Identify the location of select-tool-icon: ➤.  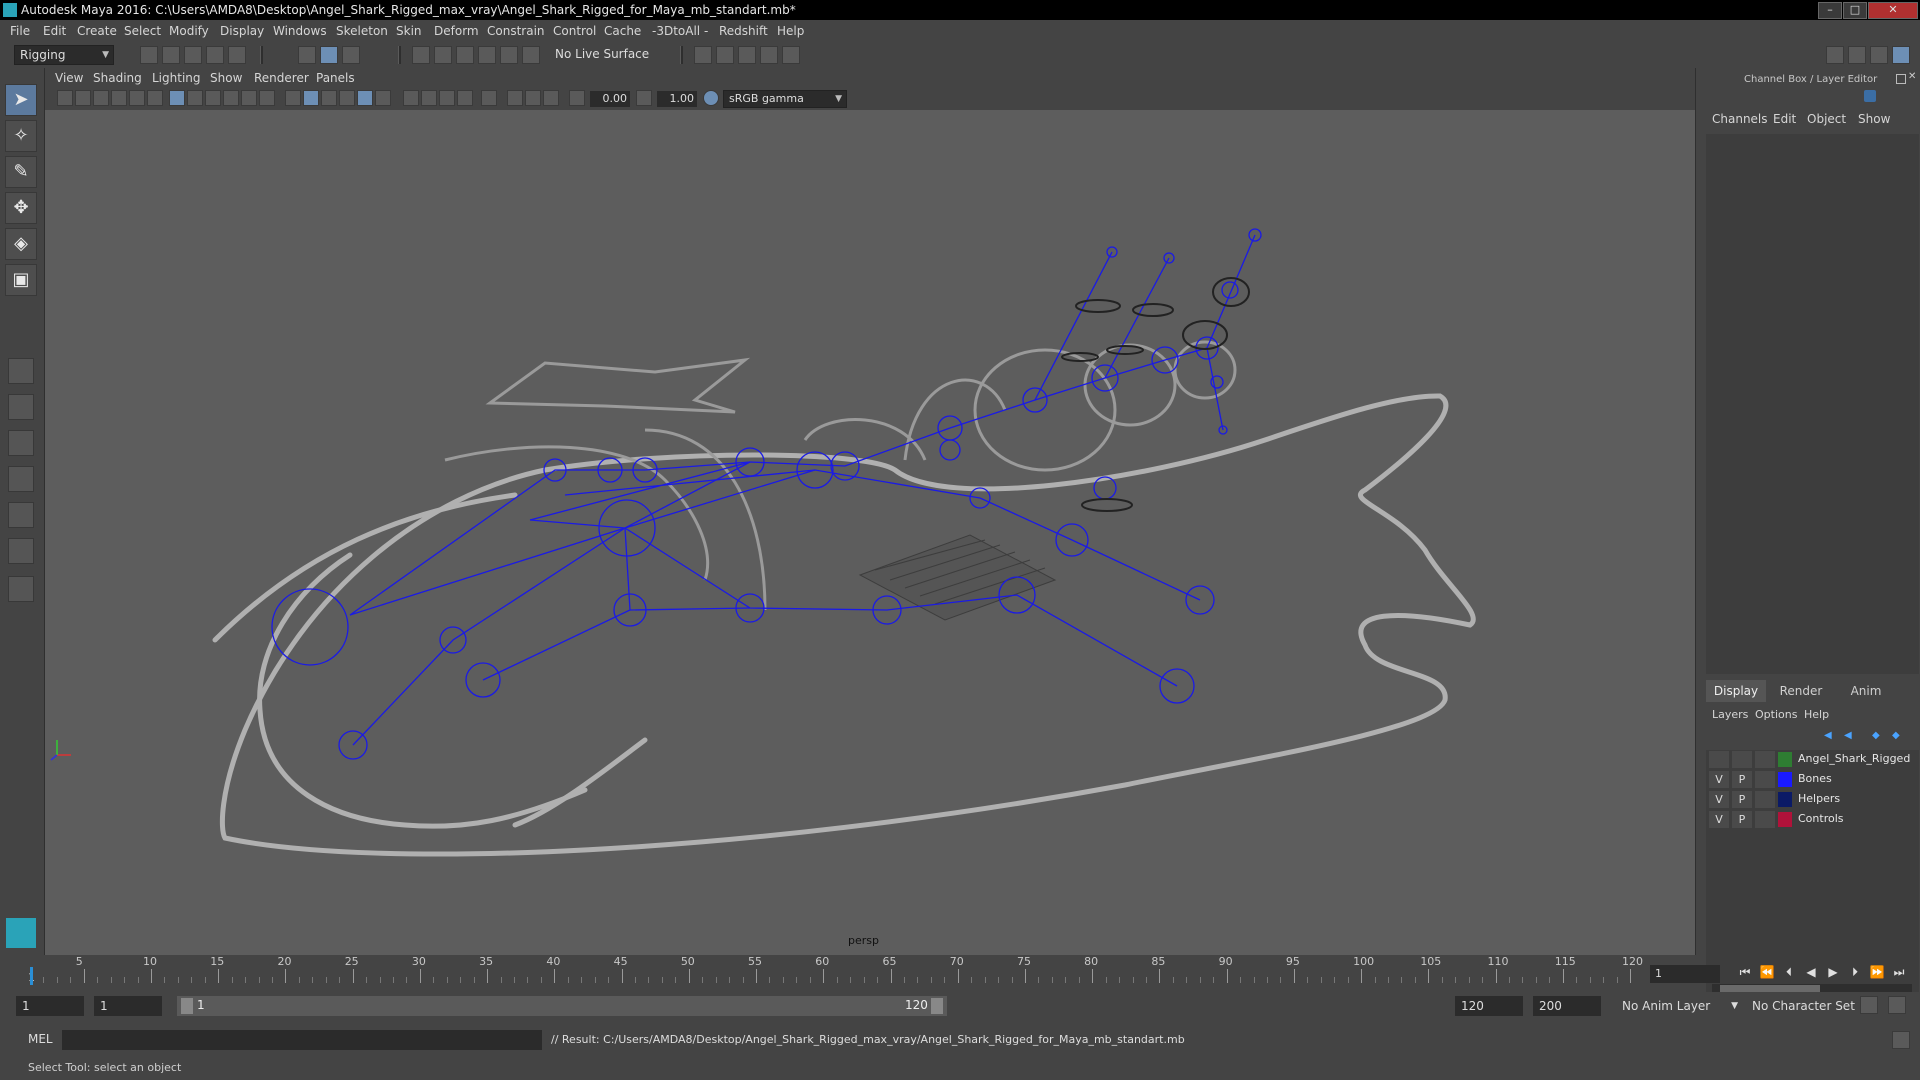
(21, 100).